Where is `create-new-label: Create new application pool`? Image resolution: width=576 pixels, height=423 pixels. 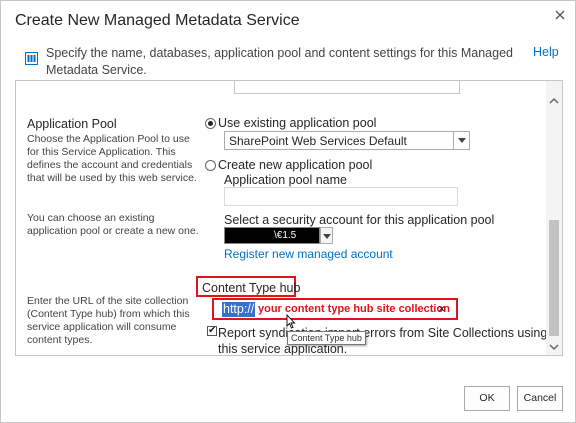
create-new-label: Create new application pool is located at coordinates (295, 165).